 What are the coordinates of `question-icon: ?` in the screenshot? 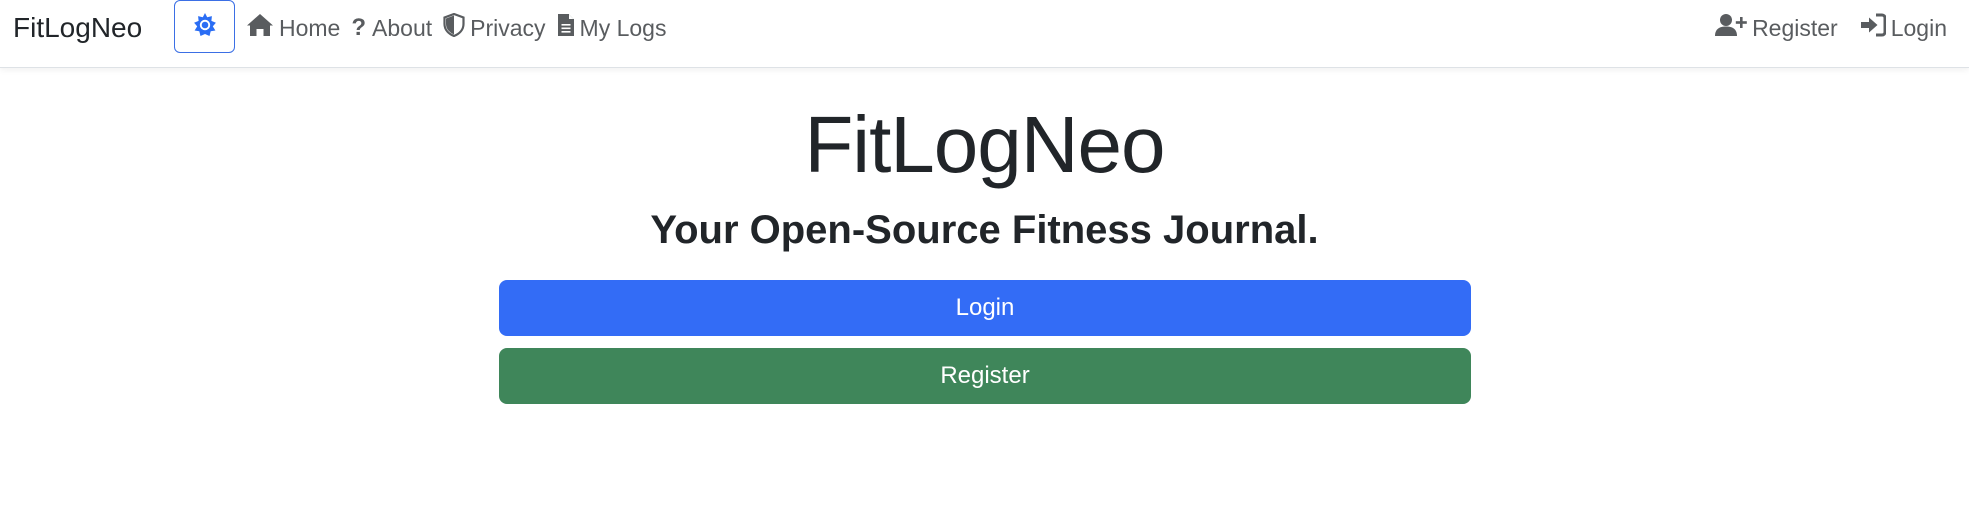 It's located at (359, 27).